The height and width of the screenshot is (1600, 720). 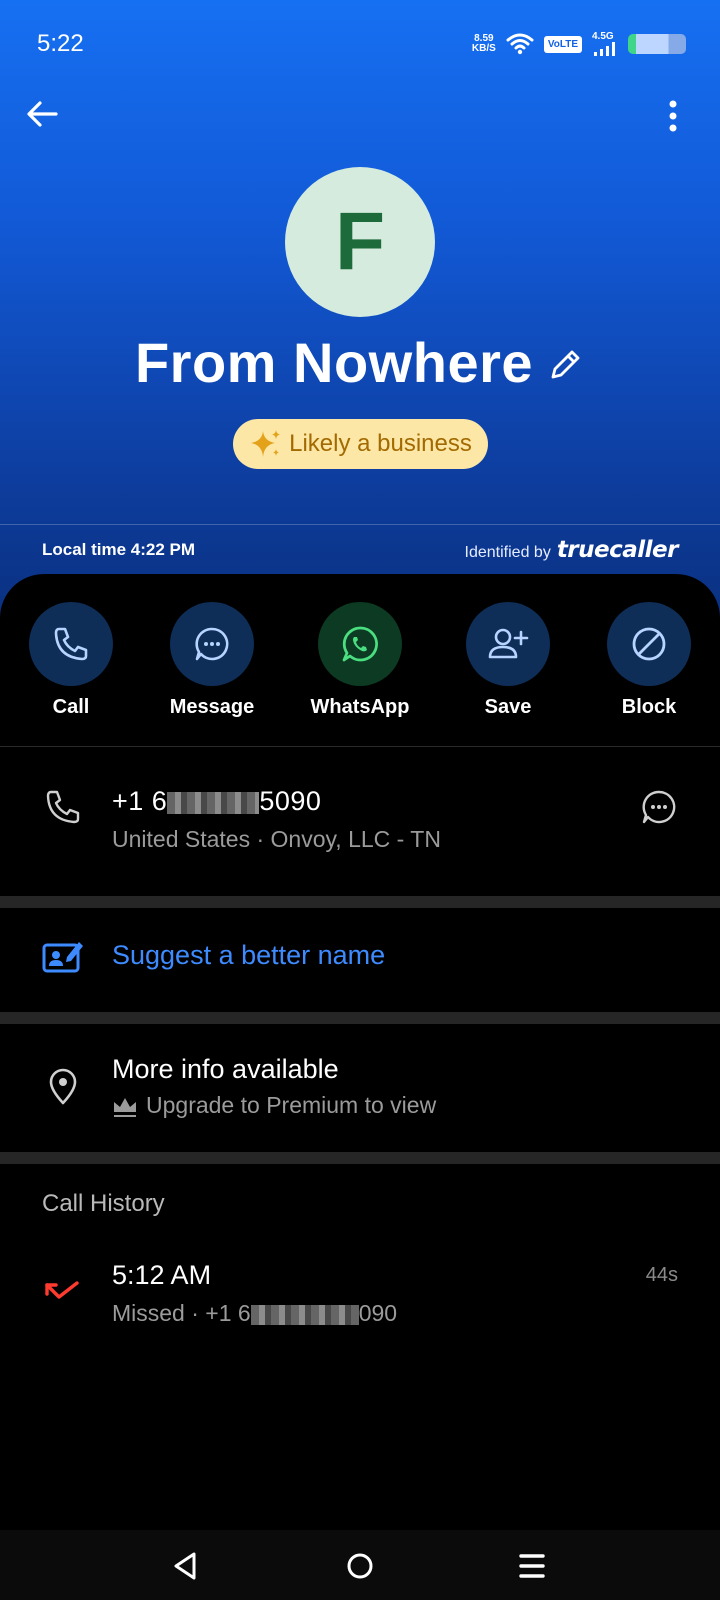 I want to click on status-bar: 5:22 8.59 KB/S VoLTE 4.5G, so click(x=360, y=46).